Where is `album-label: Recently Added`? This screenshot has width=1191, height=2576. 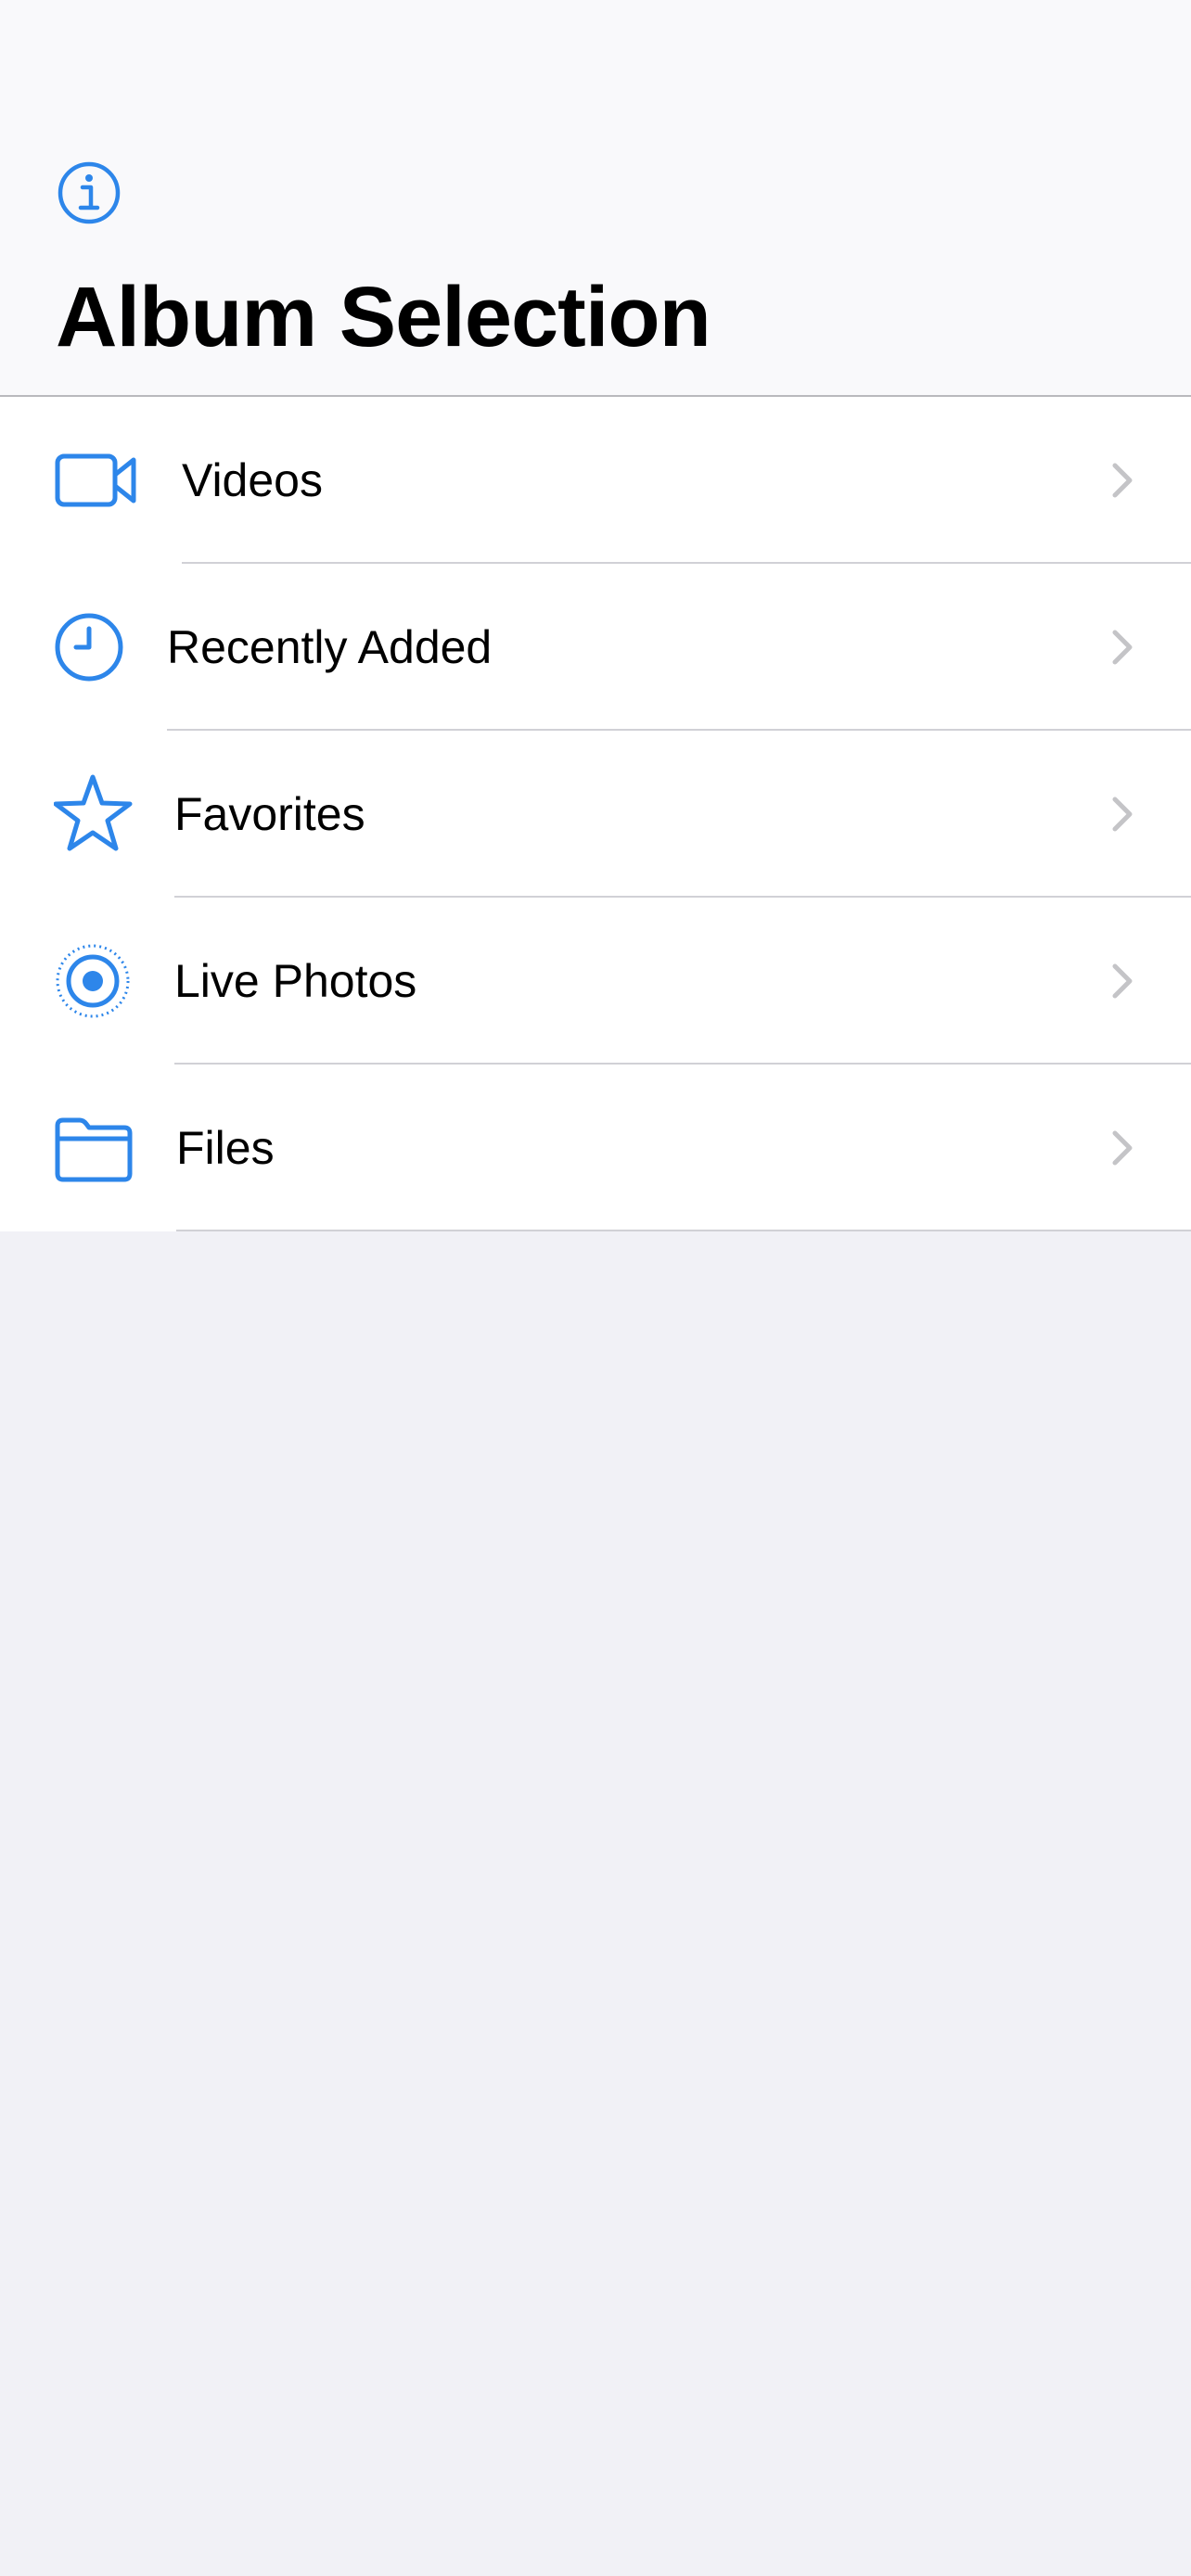 album-label: Recently Added is located at coordinates (330, 647).